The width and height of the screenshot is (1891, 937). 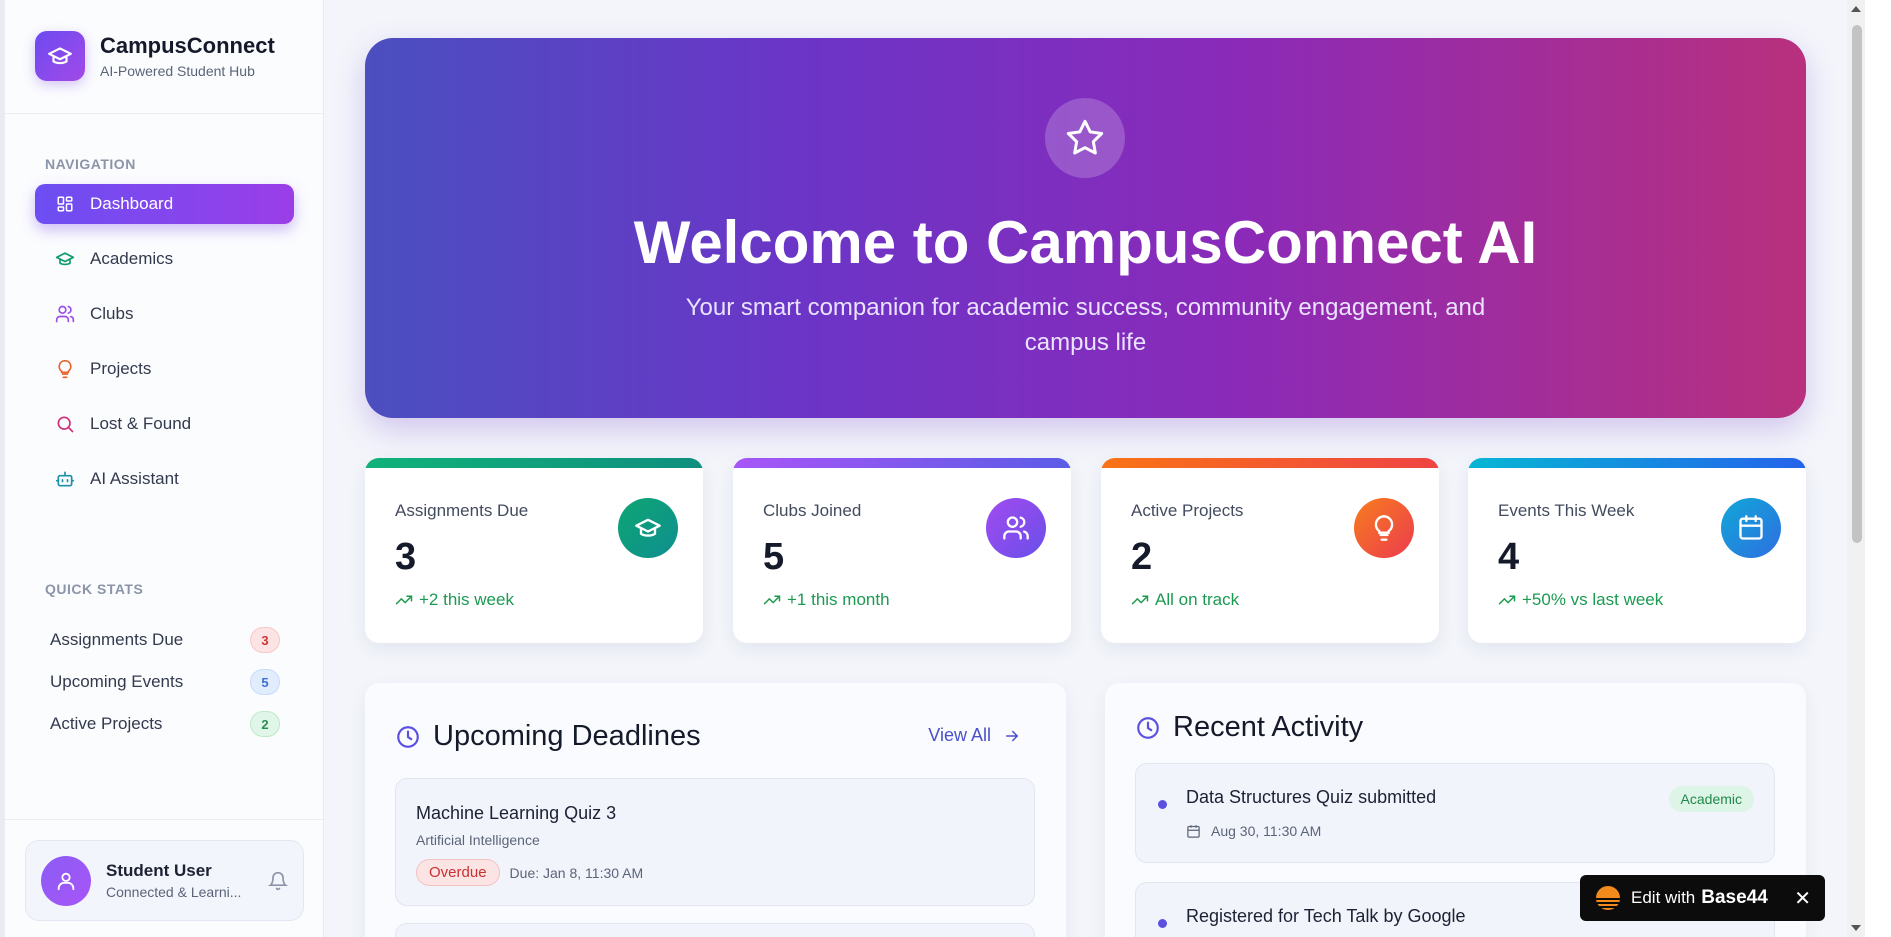 I want to click on calendar-icon, so click(x=1751, y=528).